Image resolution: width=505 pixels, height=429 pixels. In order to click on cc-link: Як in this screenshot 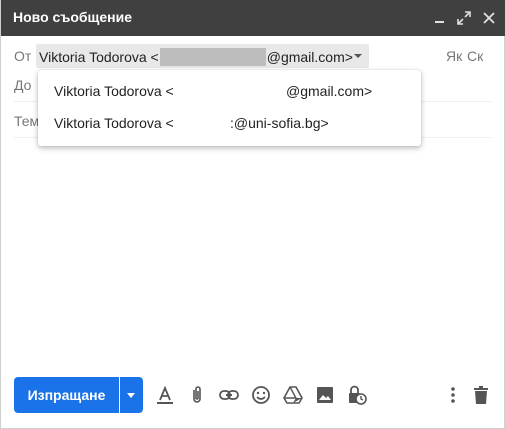, I will do `click(454, 56)`.